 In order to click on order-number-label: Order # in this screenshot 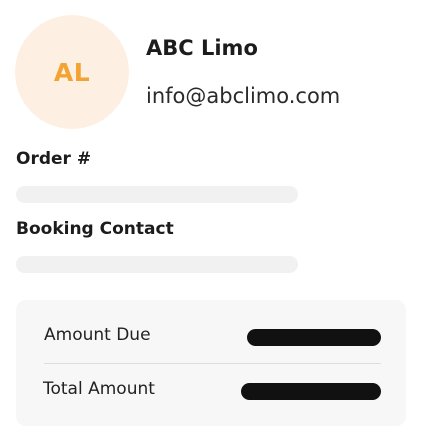, I will do `click(54, 159)`.